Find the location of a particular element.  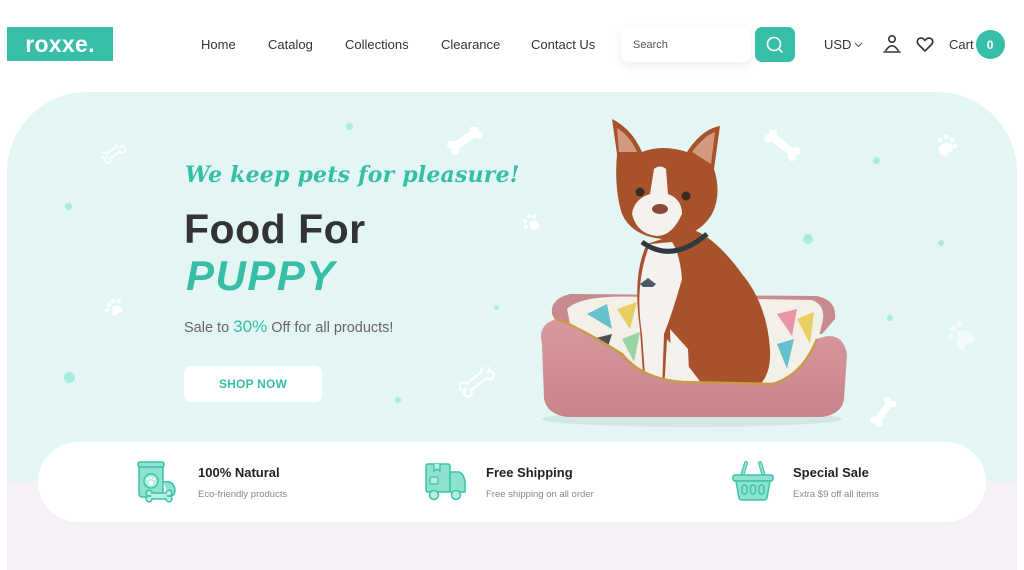

shop-now-button: SHOP NOW is located at coordinates (253, 384).